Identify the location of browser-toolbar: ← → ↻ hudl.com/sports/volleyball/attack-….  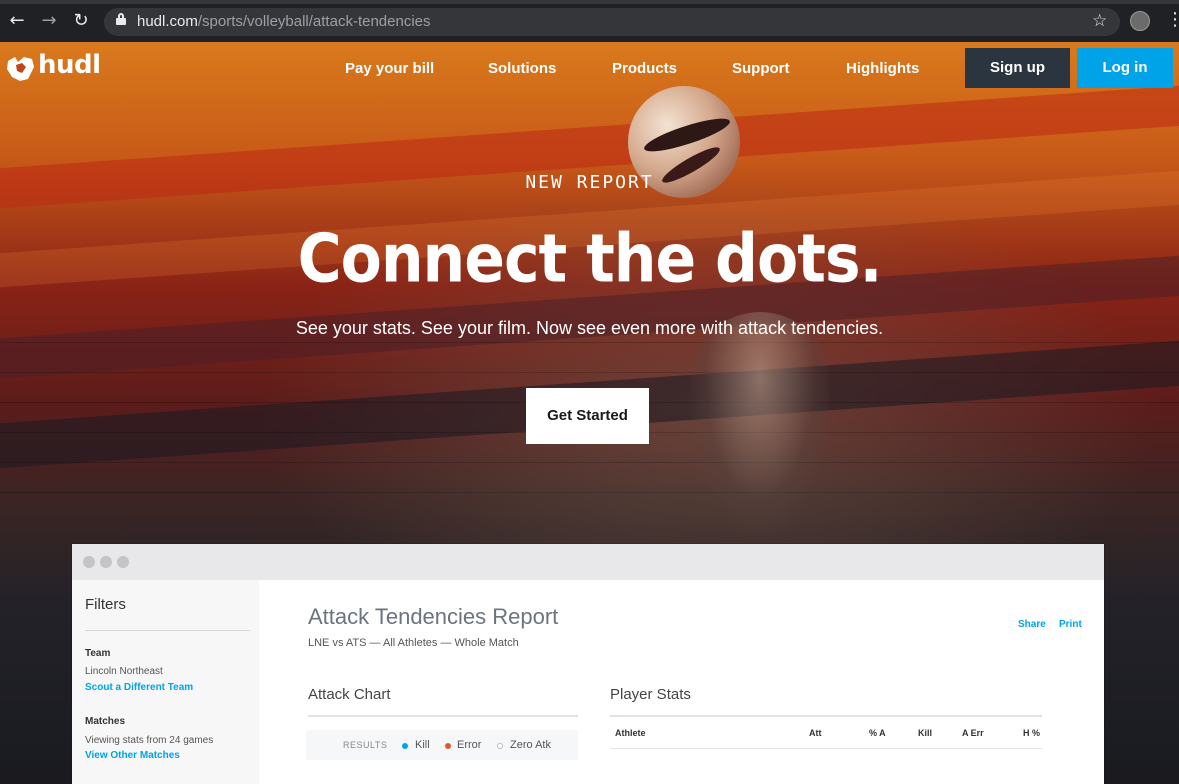
(589, 21).